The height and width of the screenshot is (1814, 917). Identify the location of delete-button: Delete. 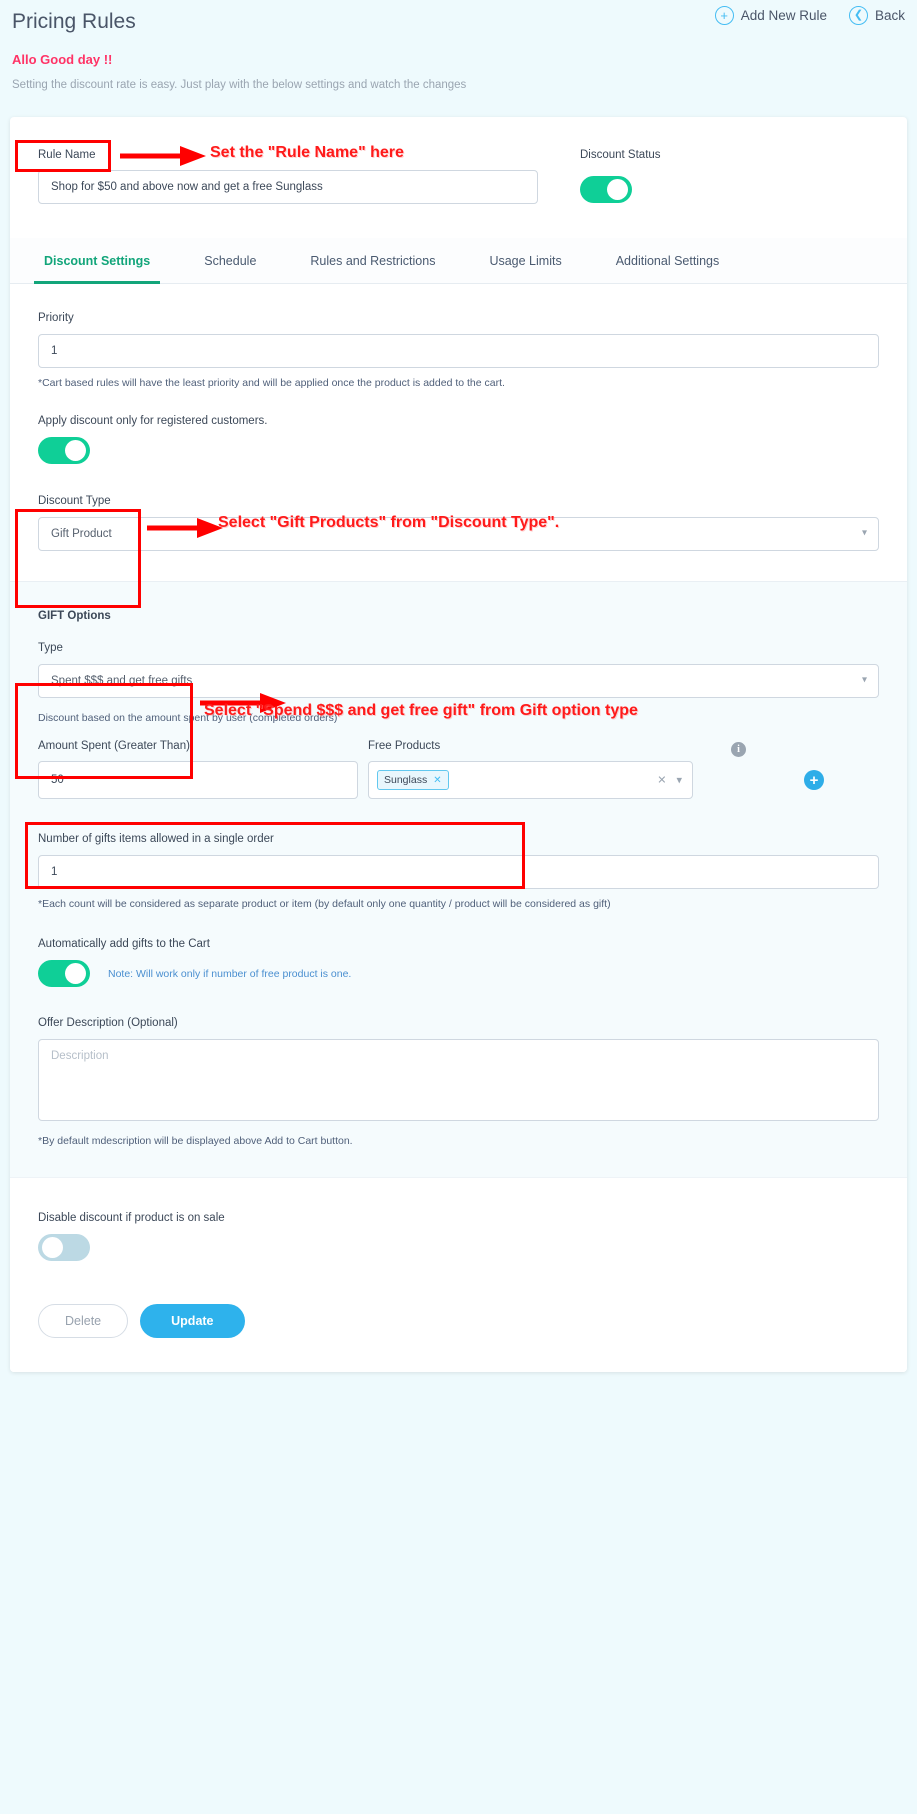
(83, 1321).